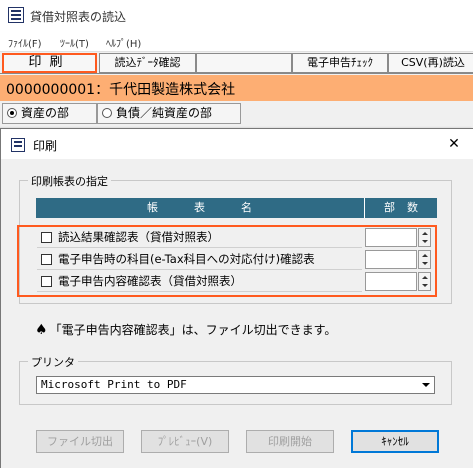 Image resolution: width=473 pixels, height=468 pixels. I want to click on app-title: 貸借対照表の読込, so click(78, 17).